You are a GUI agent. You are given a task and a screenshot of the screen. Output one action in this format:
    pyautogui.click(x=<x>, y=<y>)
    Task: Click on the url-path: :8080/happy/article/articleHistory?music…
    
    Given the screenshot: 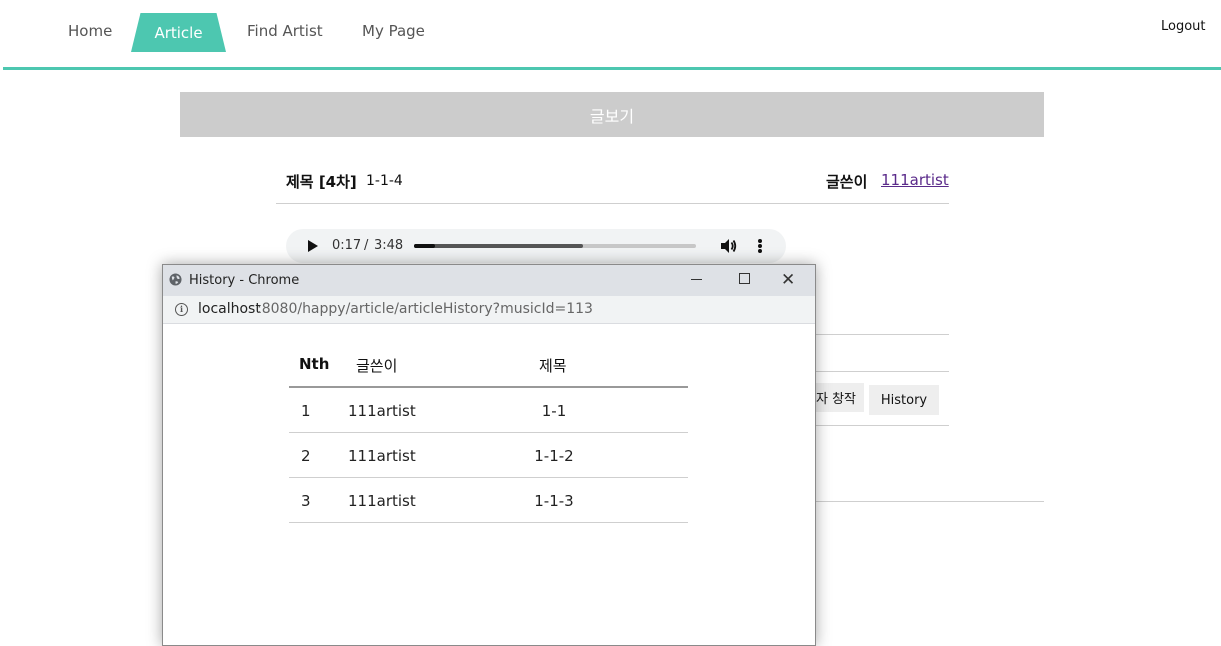 What is the action you would take?
    pyautogui.click(x=425, y=309)
    